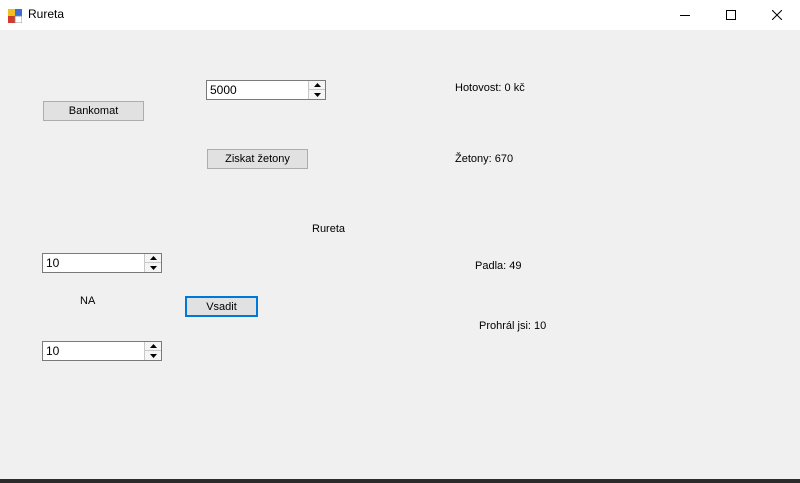  I want to click on roulette-app-icon, so click(15, 16).